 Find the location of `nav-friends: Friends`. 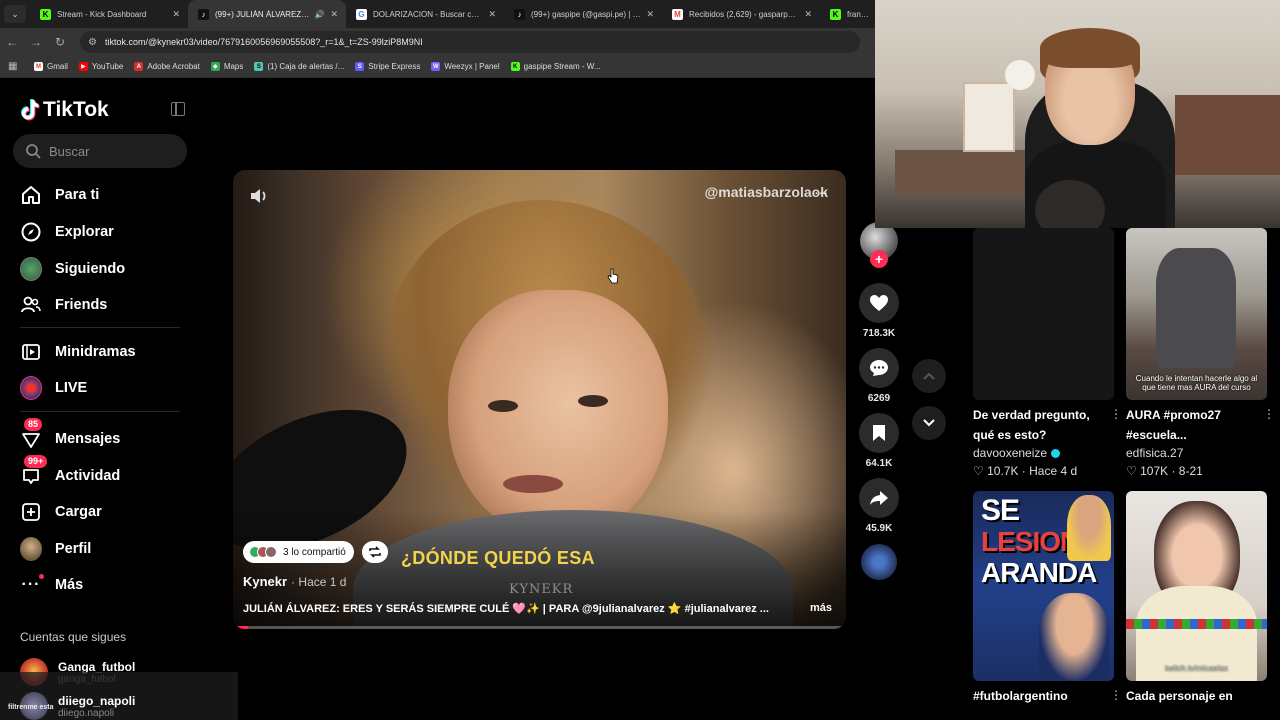

nav-friends: Friends is located at coordinates (63, 305).